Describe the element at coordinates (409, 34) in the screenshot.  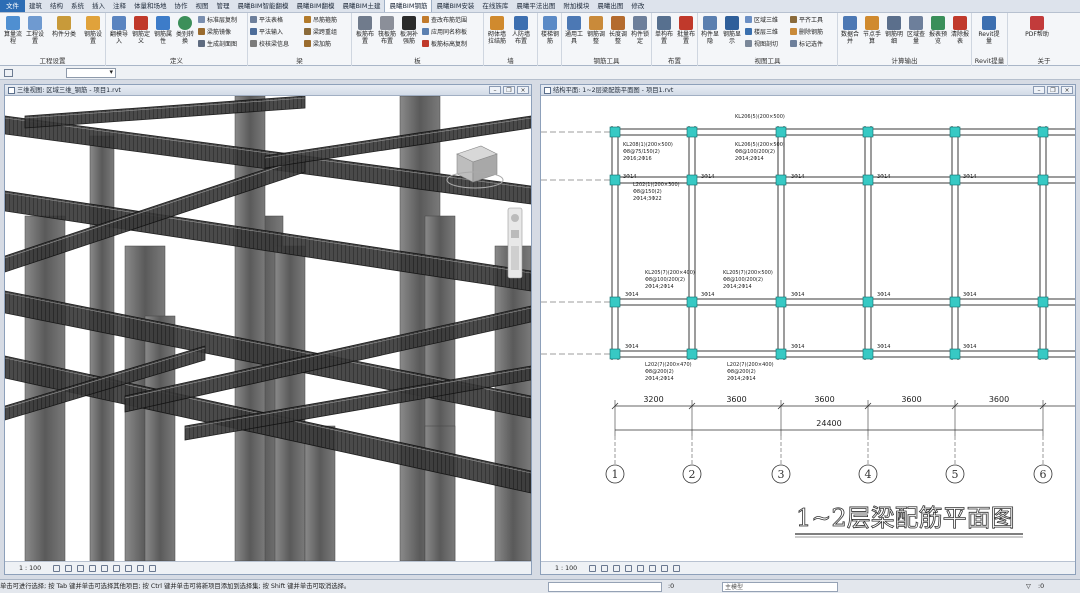
I see `slab-hole-button: 板洞补强筋` at that location.